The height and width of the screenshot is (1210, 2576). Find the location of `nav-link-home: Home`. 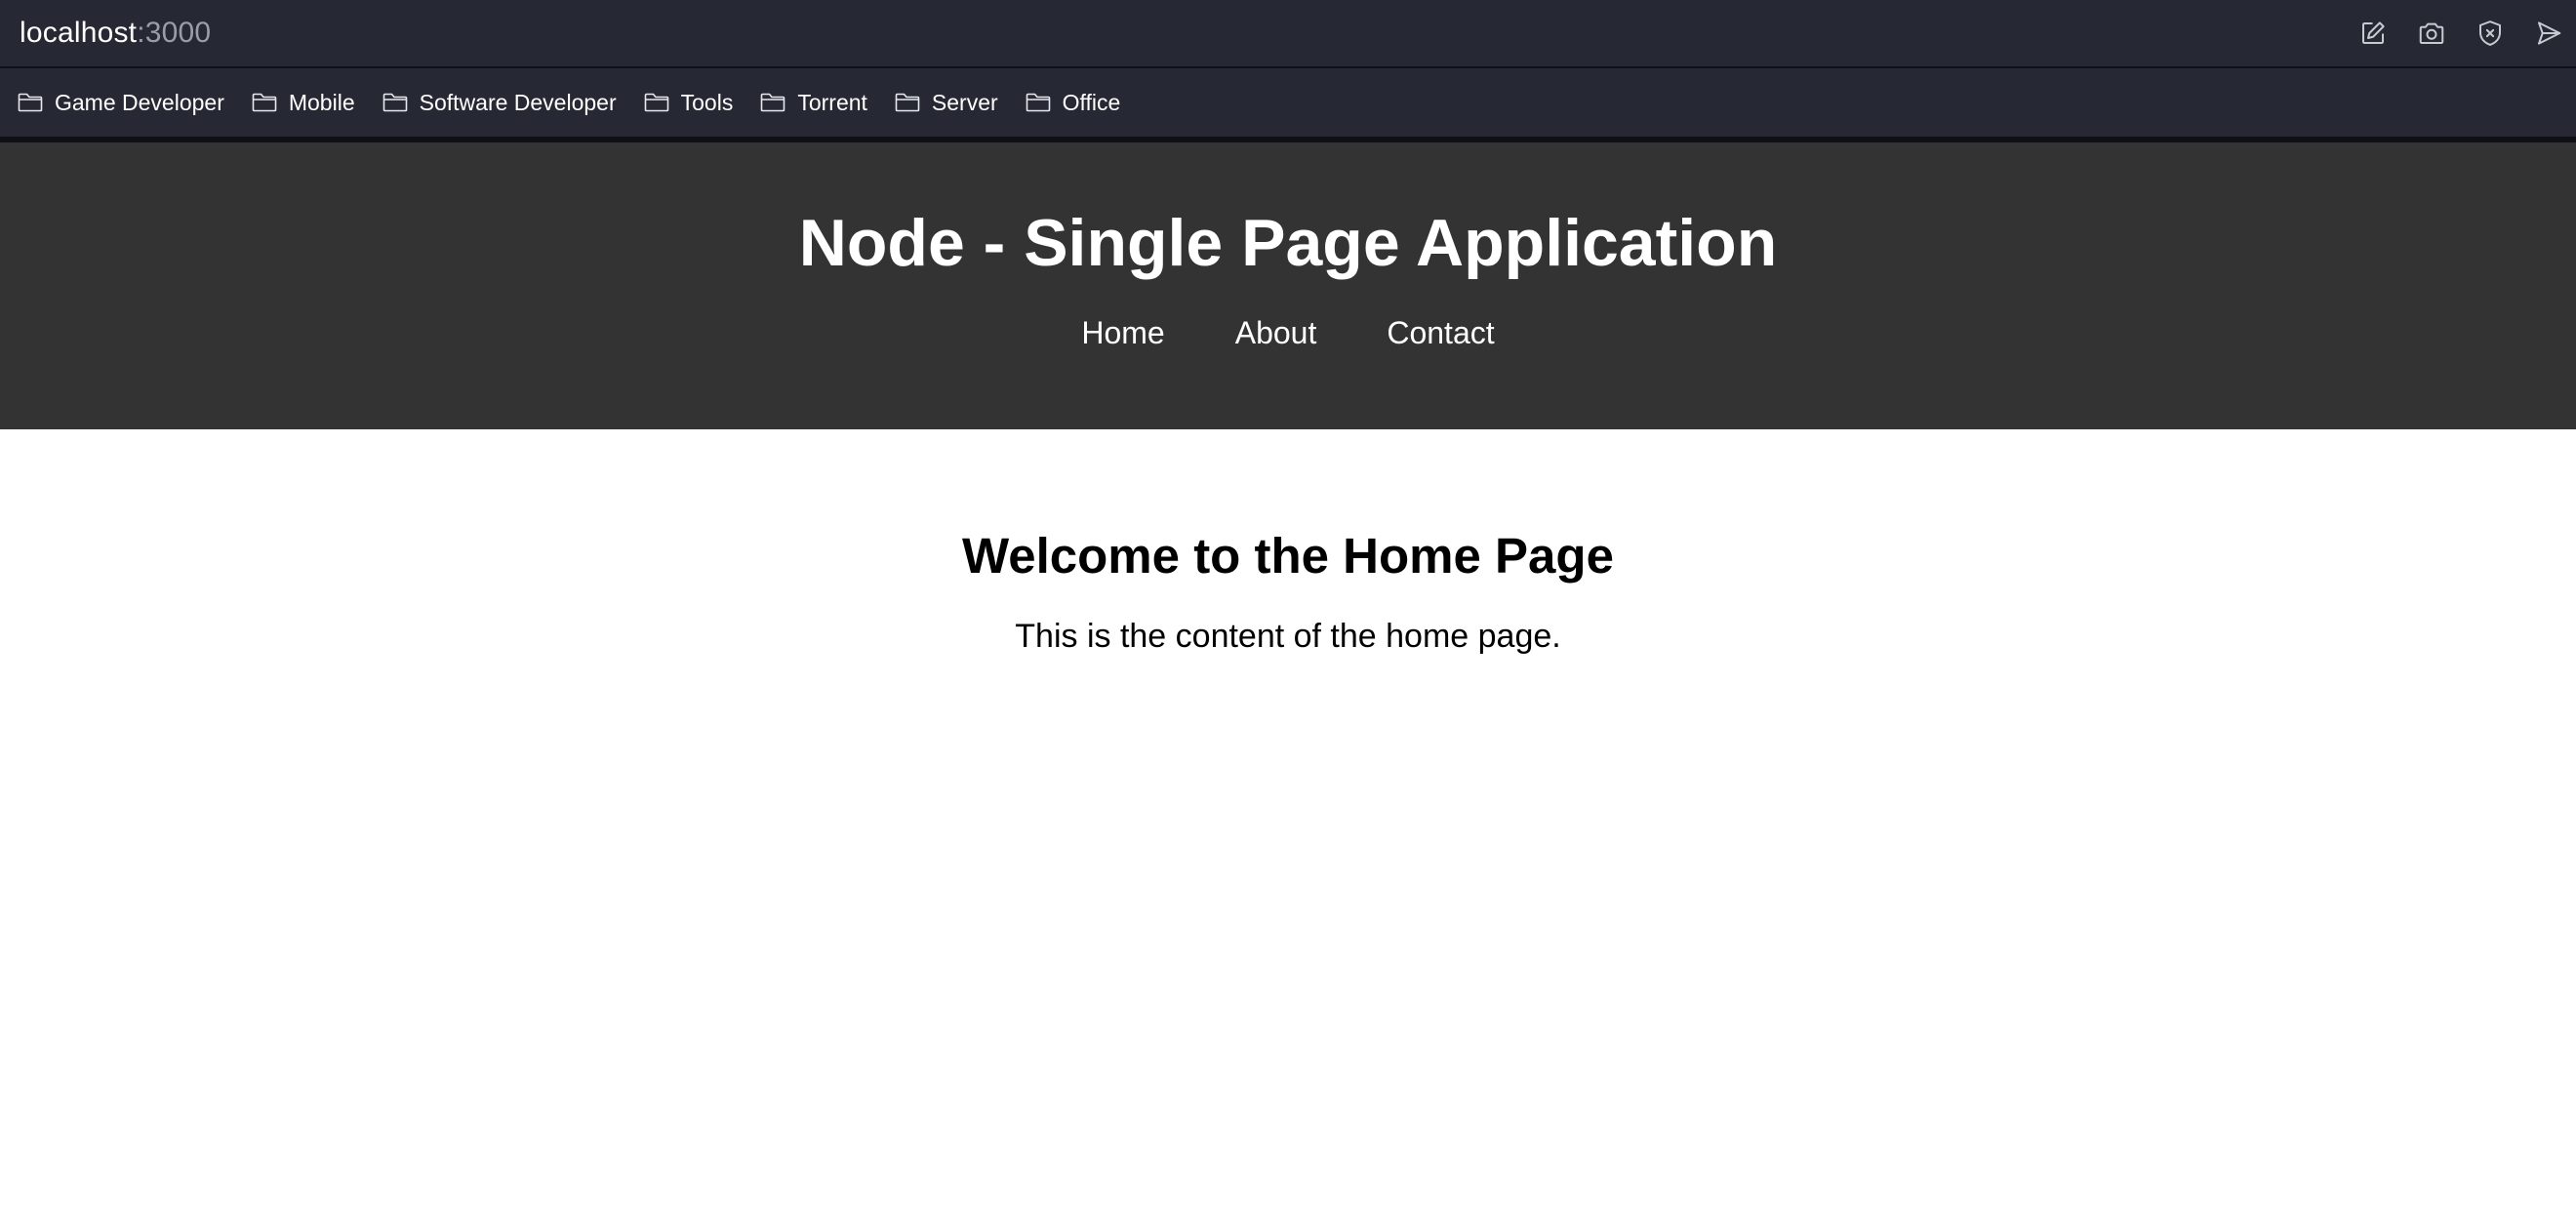

nav-link-home: Home is located at coordinates (1122, 333).